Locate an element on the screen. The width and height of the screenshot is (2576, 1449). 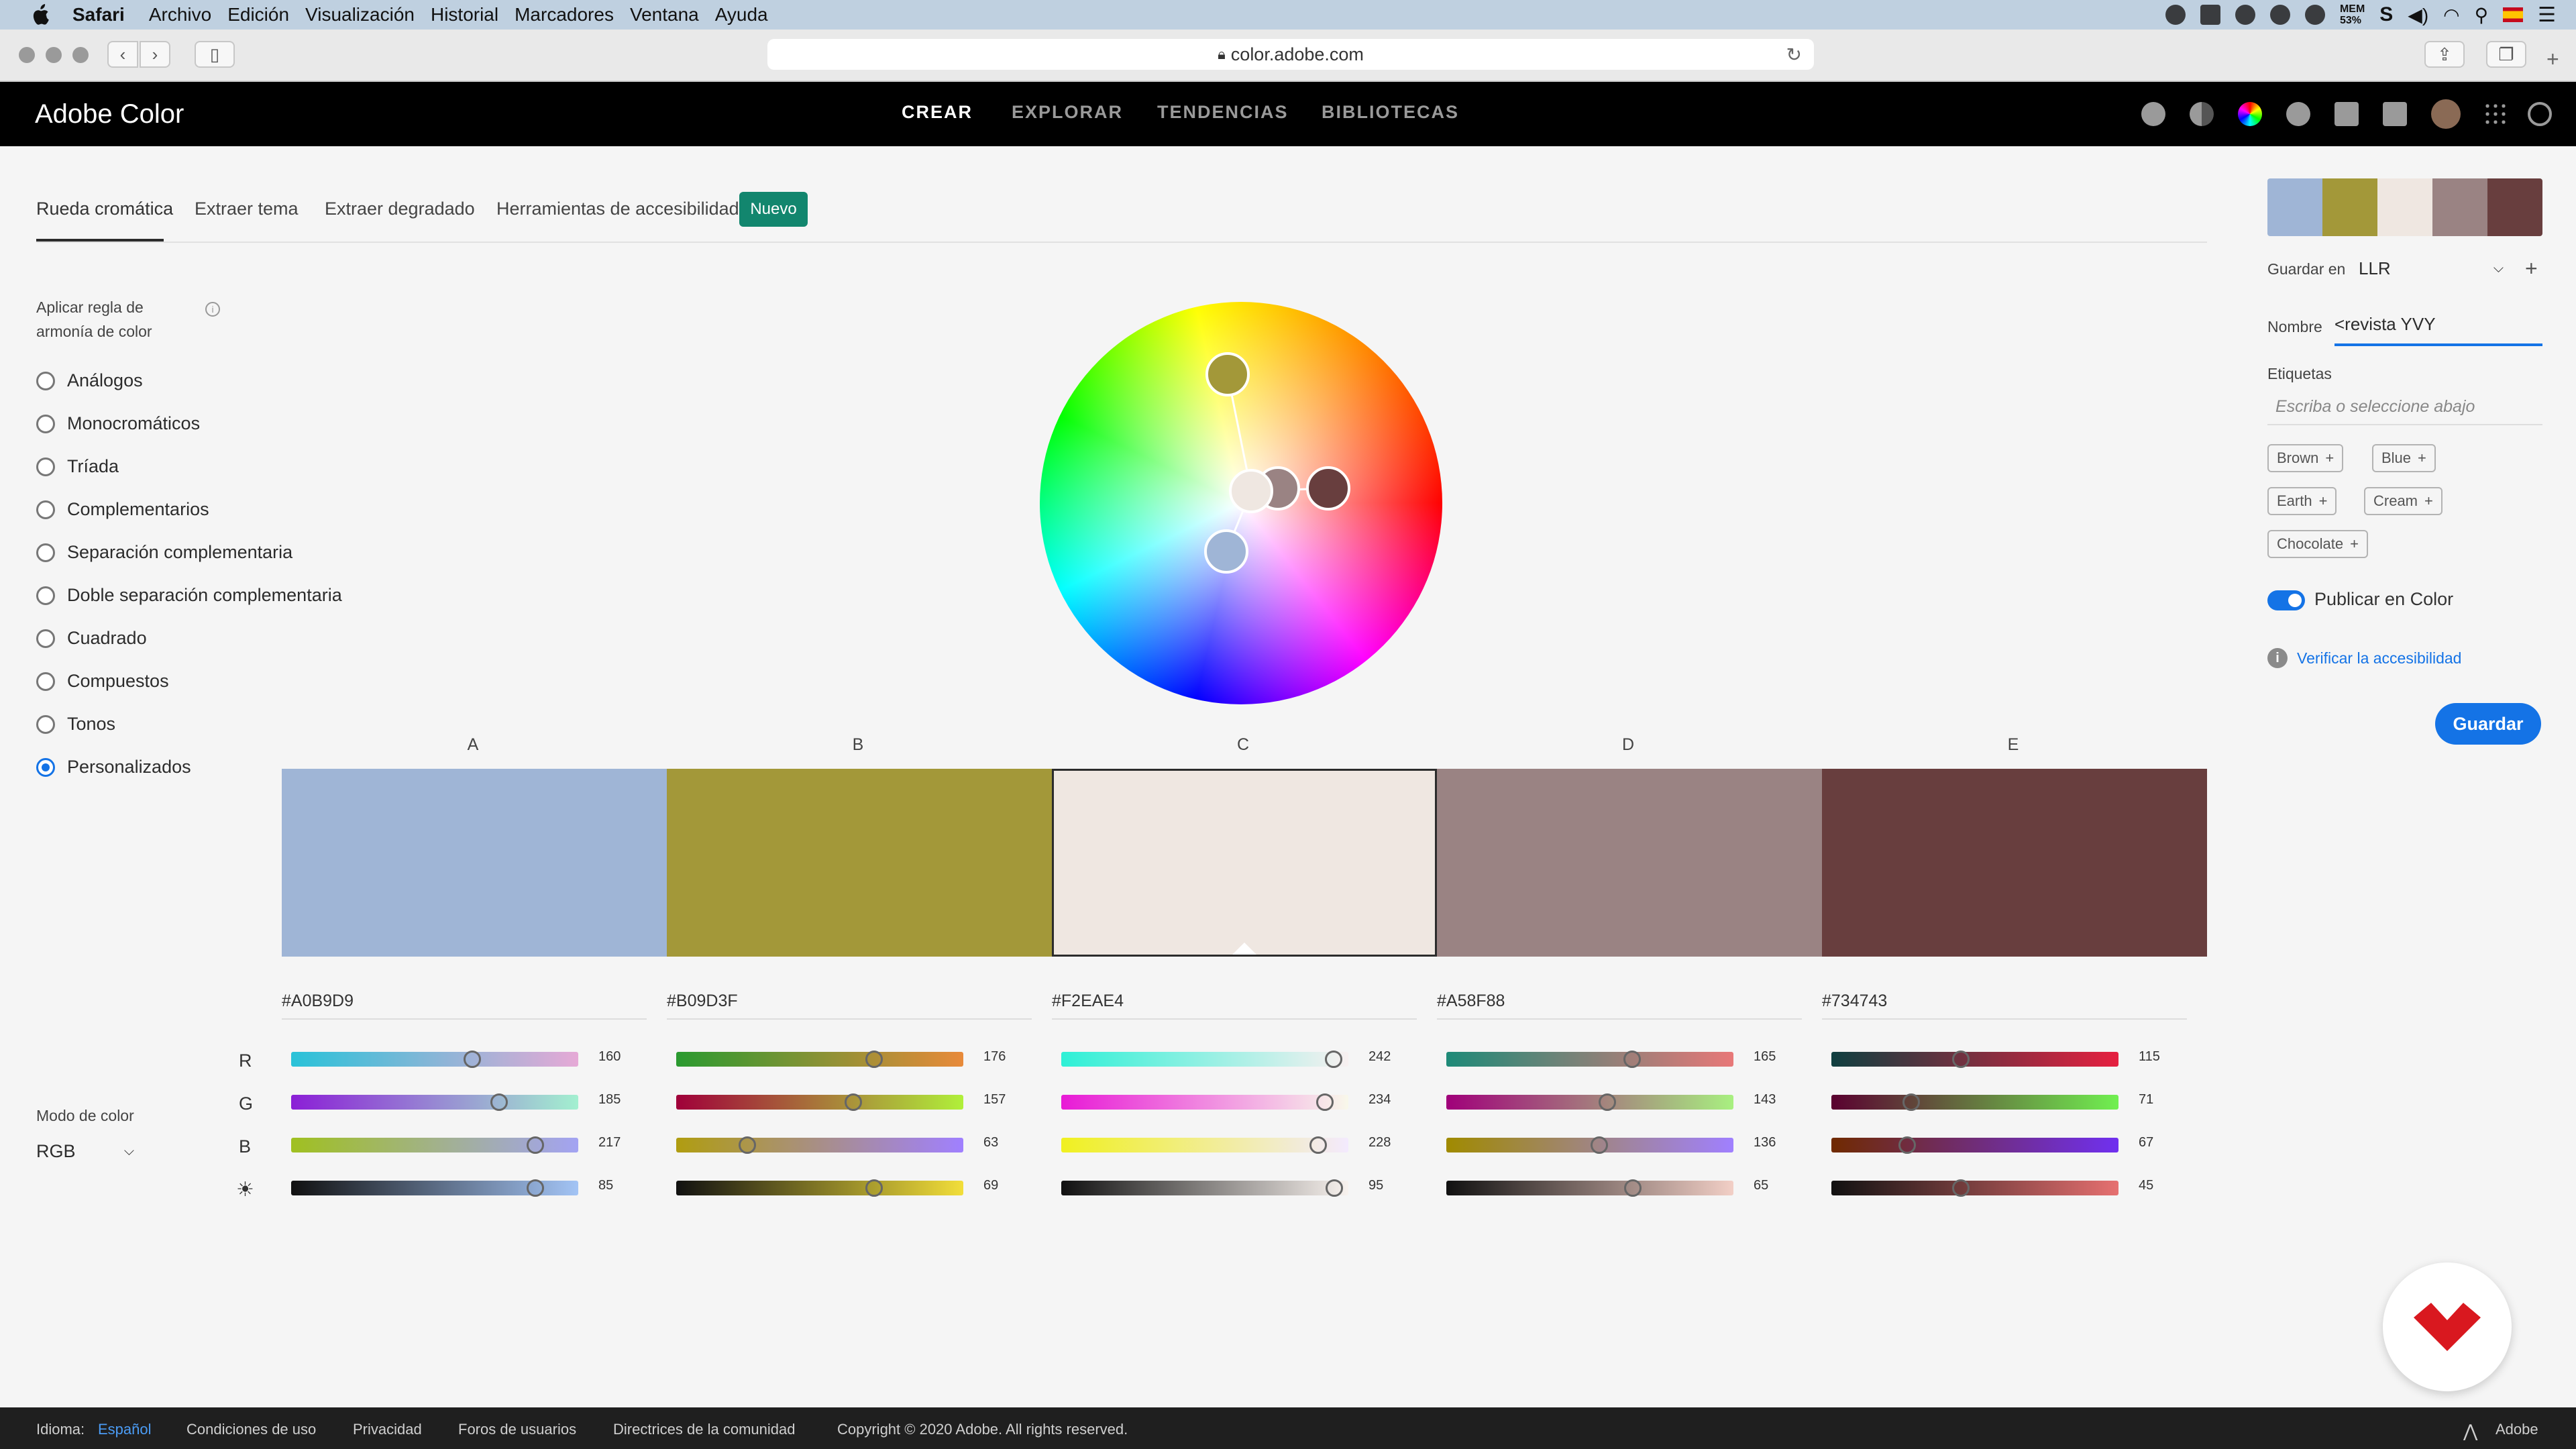
menu-marcadores: Marcadores is located at coordinates (564, 14).